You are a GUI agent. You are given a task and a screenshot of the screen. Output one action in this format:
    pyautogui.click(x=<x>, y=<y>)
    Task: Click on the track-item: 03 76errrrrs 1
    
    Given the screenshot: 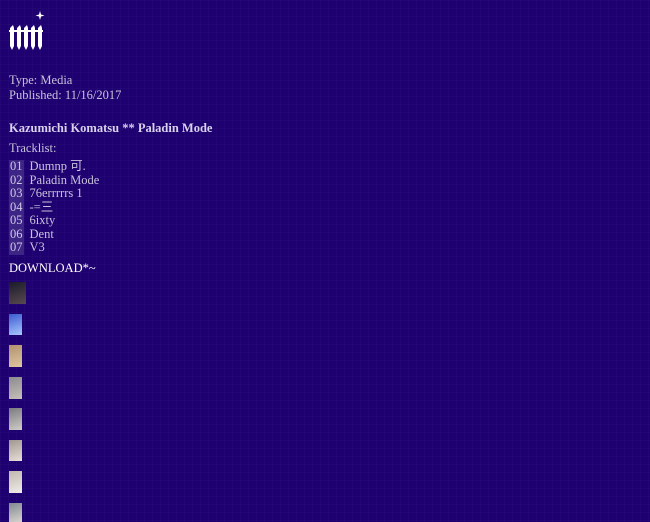 What is the action you would take?
    pyautogui.click(x=54, y=193)
    